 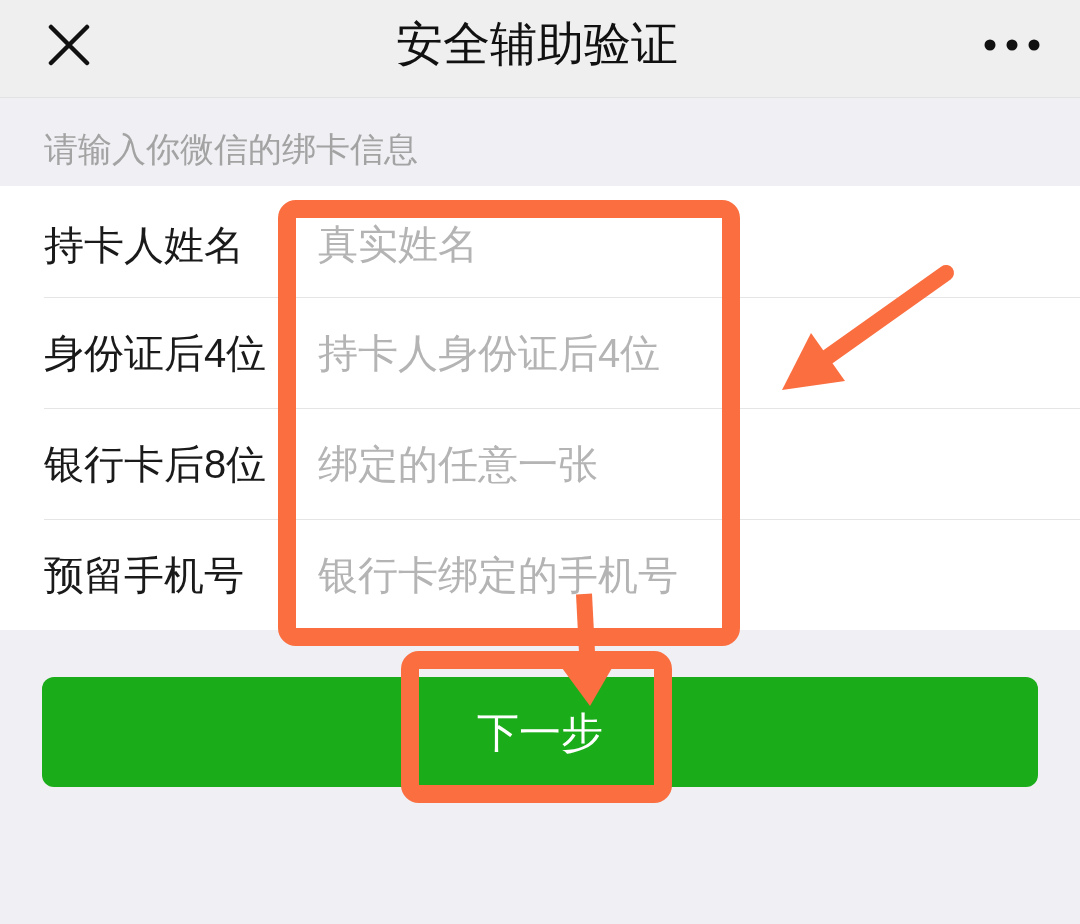 I want to click on page-title: 安全辅助验证, so click(x=537, y=44).